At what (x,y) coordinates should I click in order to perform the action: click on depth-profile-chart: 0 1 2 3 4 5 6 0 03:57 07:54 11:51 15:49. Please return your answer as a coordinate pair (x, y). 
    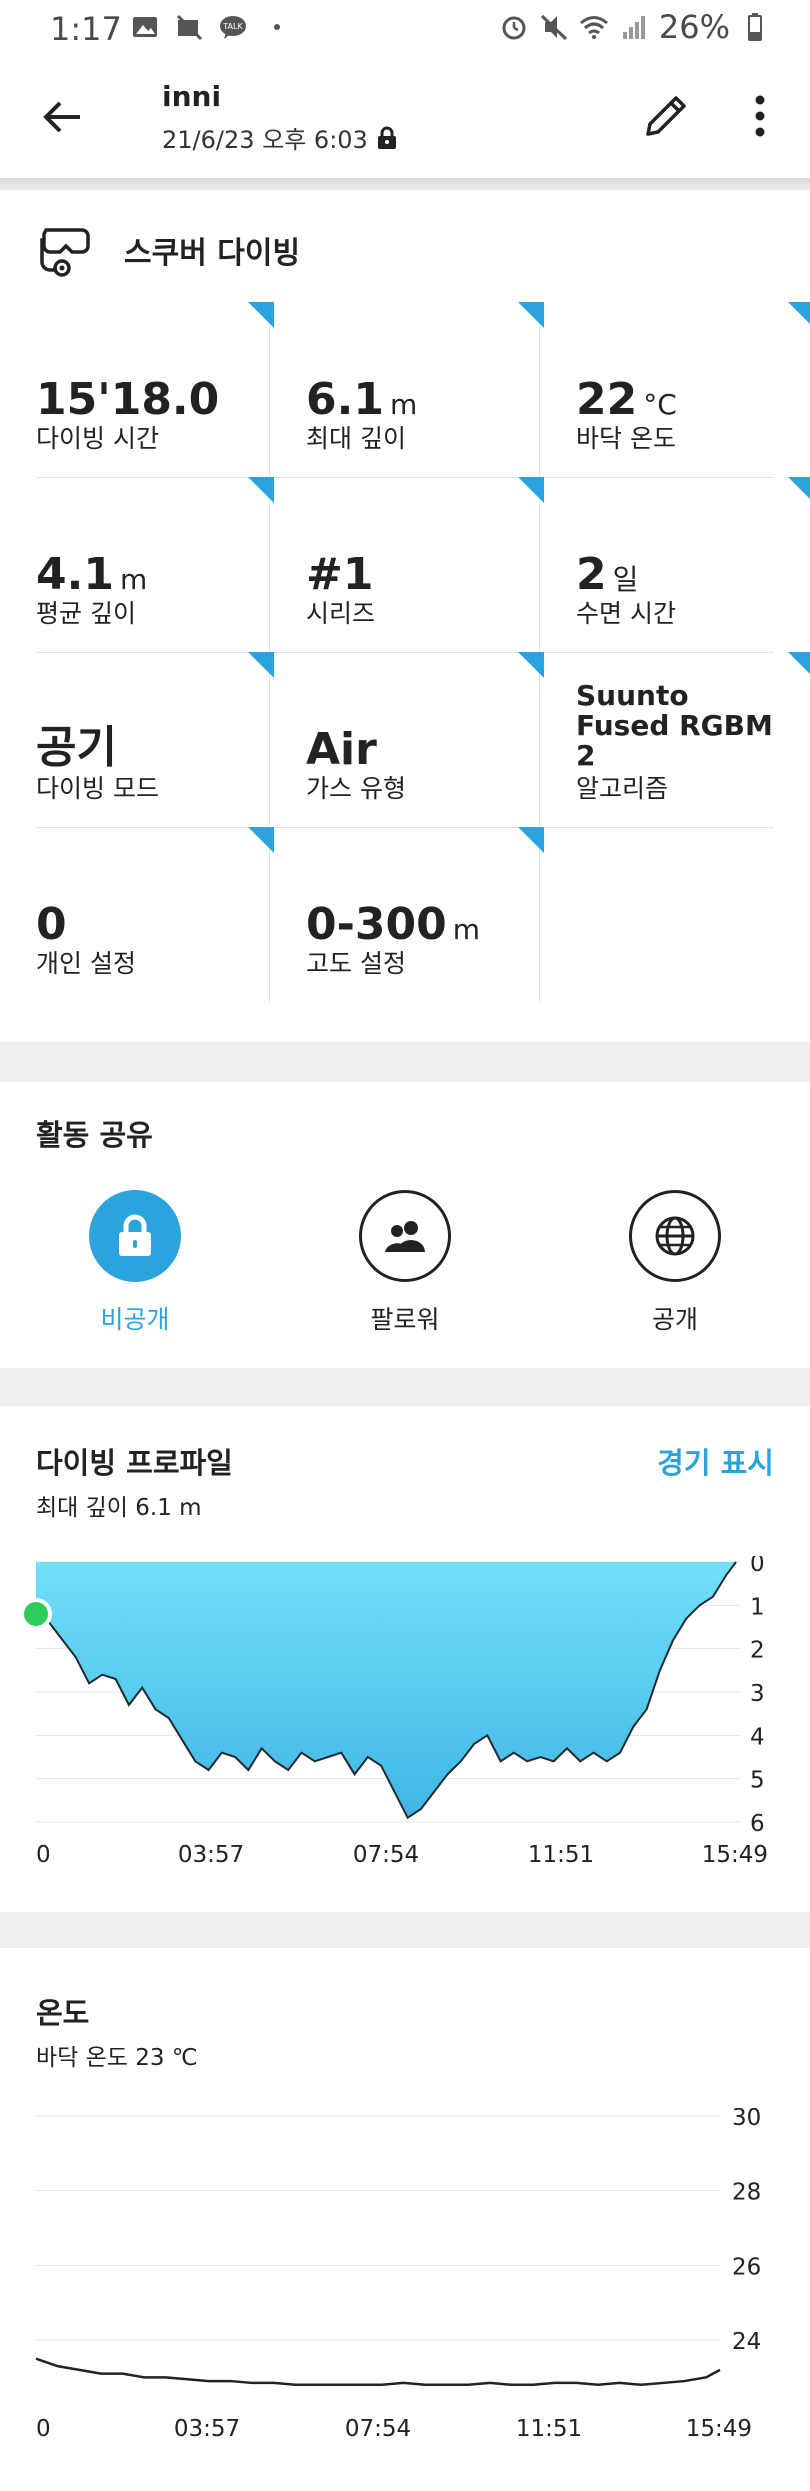
    Looking at the image, I should click on (405, 1721).